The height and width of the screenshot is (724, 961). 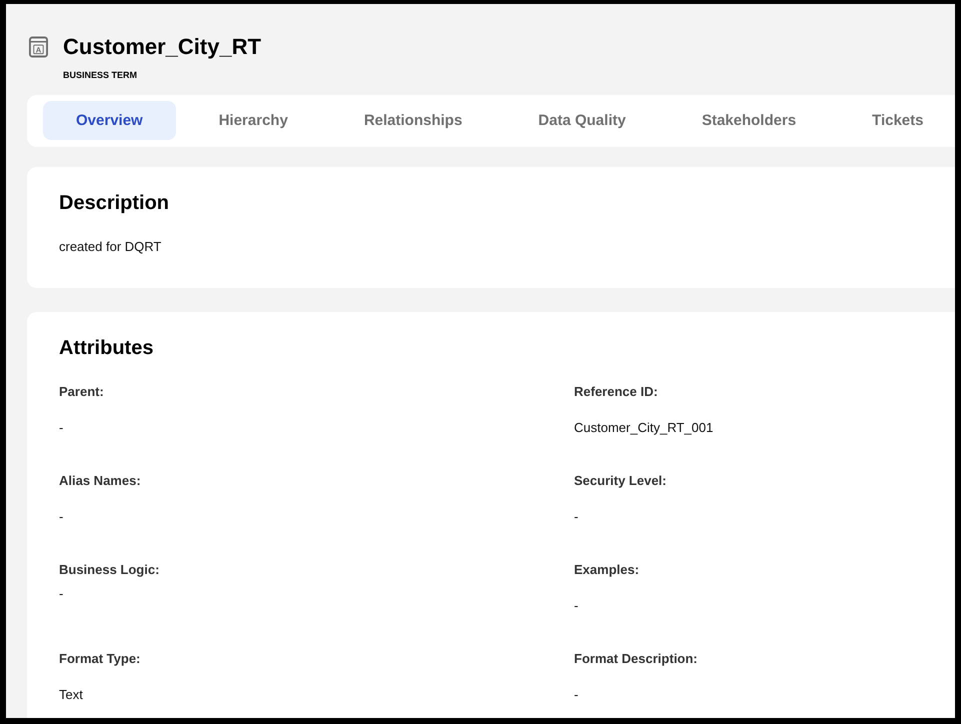 What do you see at coordinates (607, 570) in the screenshot?
I see `field-label: Examples:` at bounding box center [607, 570].